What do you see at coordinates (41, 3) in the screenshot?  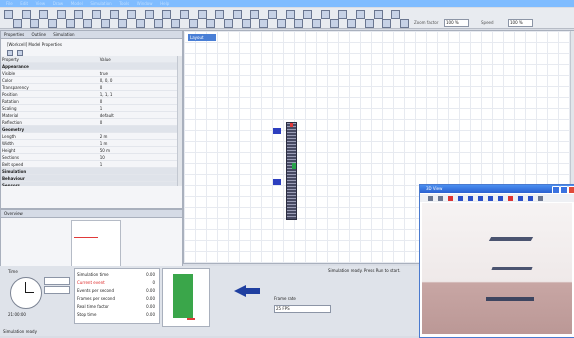 I see `menu-view: View` at bounding box center [41, 3].